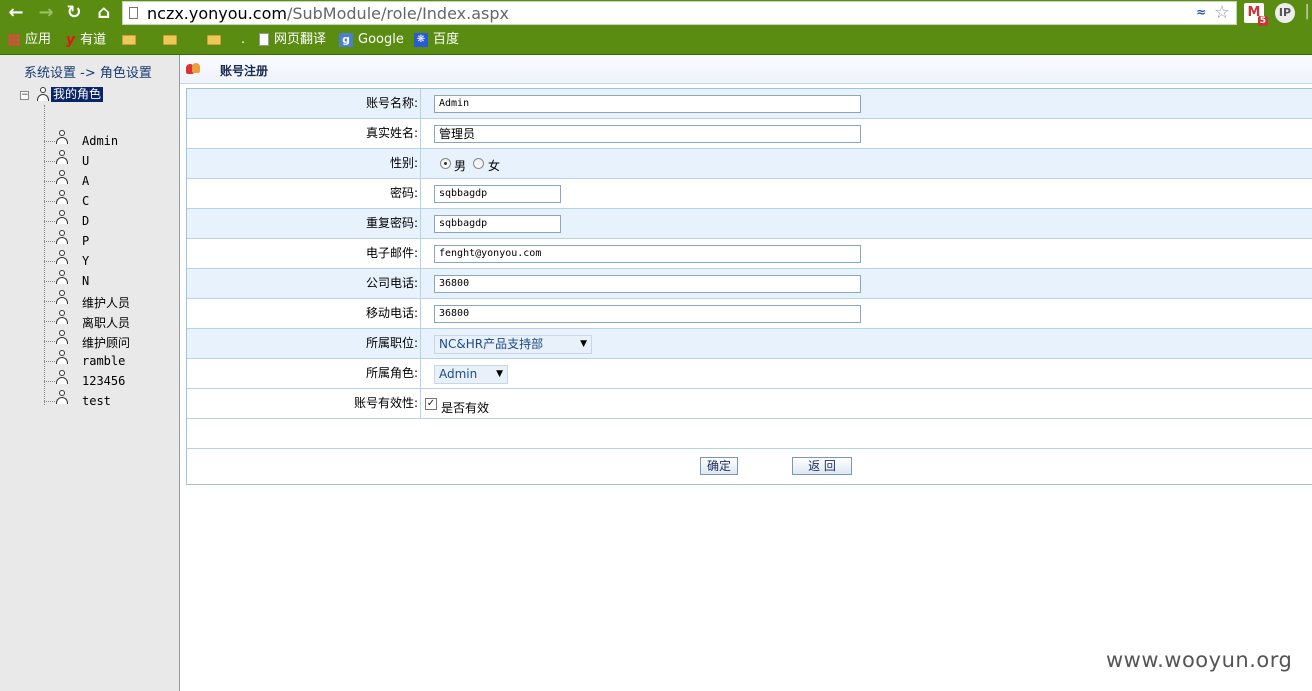 Image resolution: width=1312 pixels, height=691 pixels. I want to click on bookmark-star-icon: ☆, so click(1222, 13).